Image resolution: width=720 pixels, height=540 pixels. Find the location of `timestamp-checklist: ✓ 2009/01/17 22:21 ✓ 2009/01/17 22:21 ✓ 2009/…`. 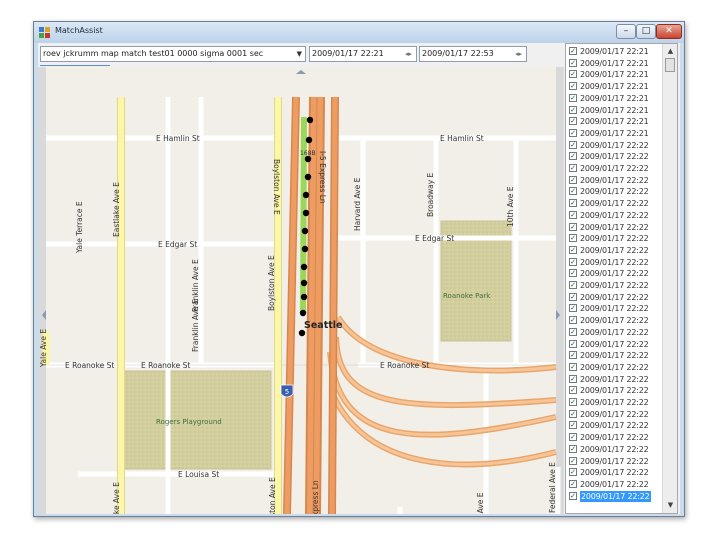

timestamp-checklist: ✓ 2009/01/17 22:21 ✓ 2009/01/17 22:21 ✓ 2009/… is located at coordinates (621, 278).